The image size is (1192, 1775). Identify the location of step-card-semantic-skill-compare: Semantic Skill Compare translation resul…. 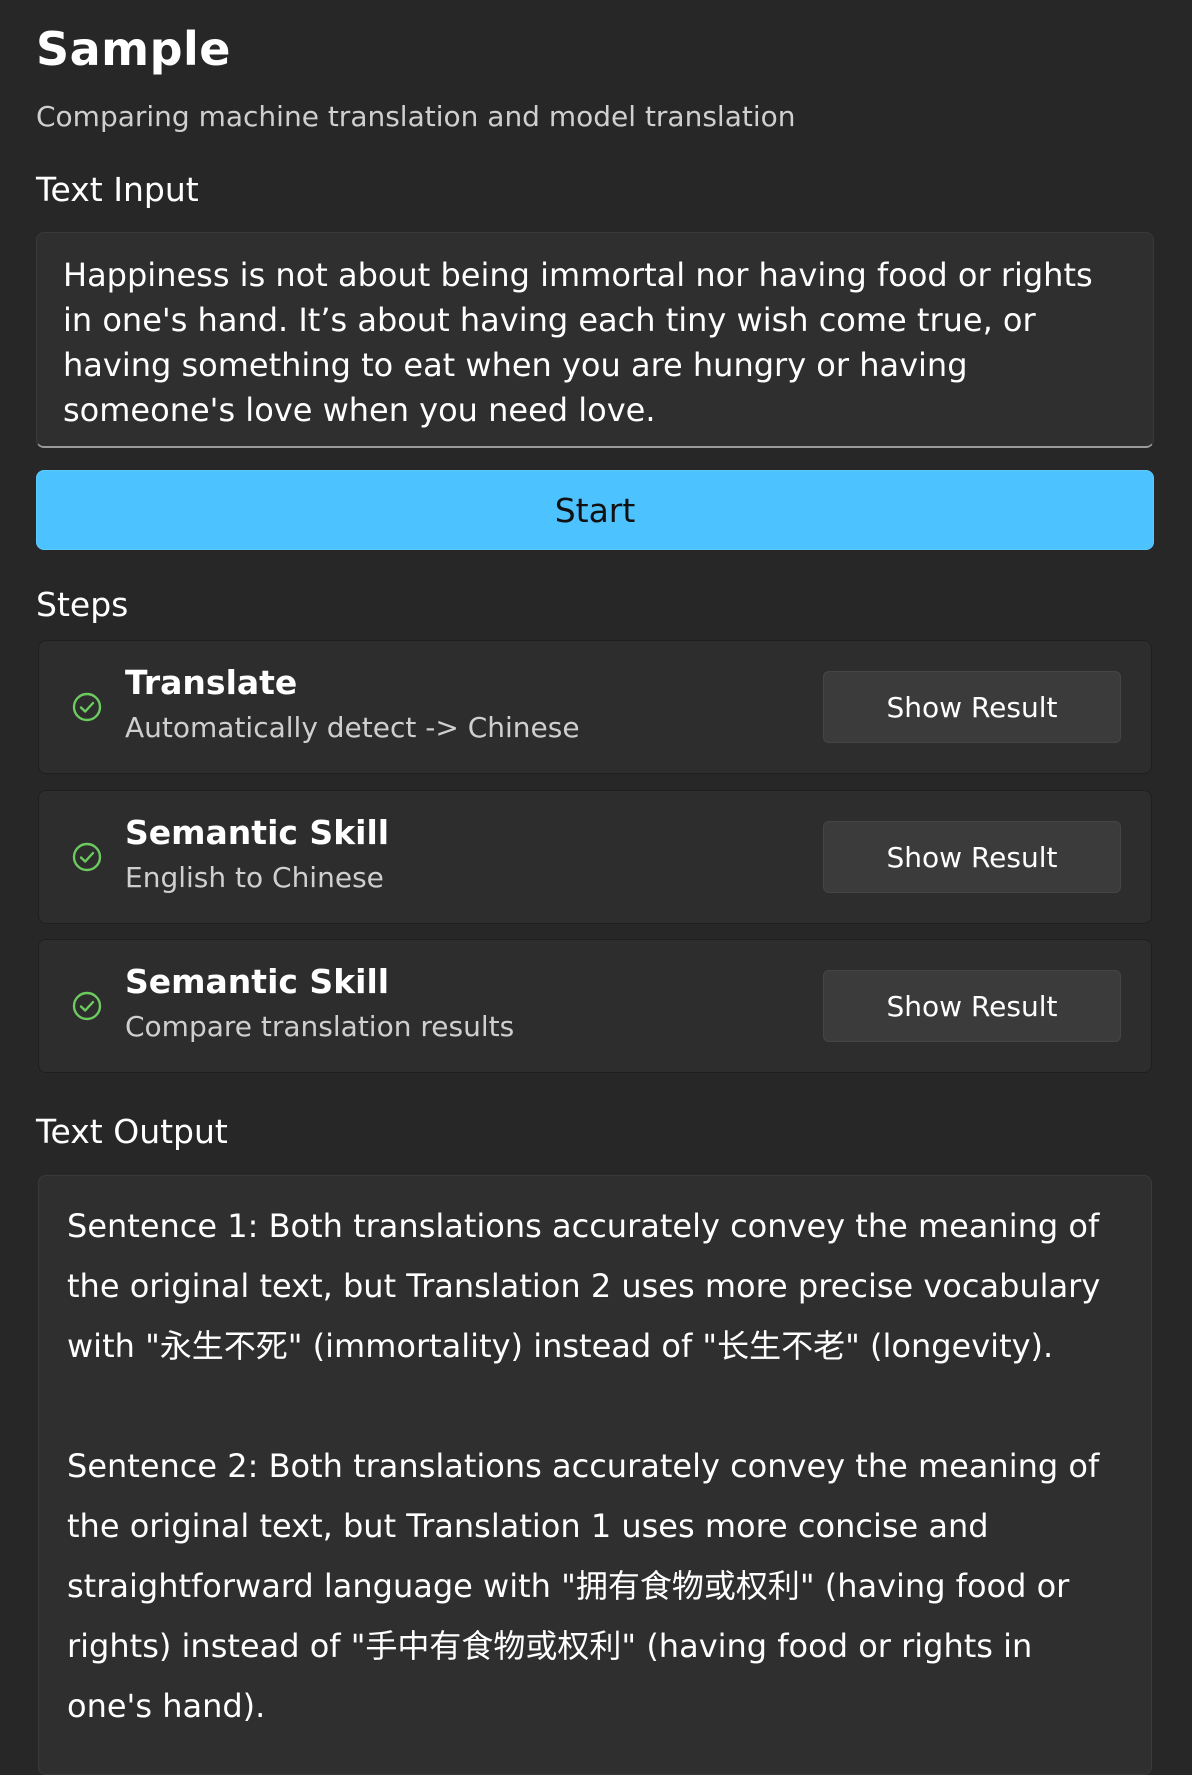
(595, 1006).